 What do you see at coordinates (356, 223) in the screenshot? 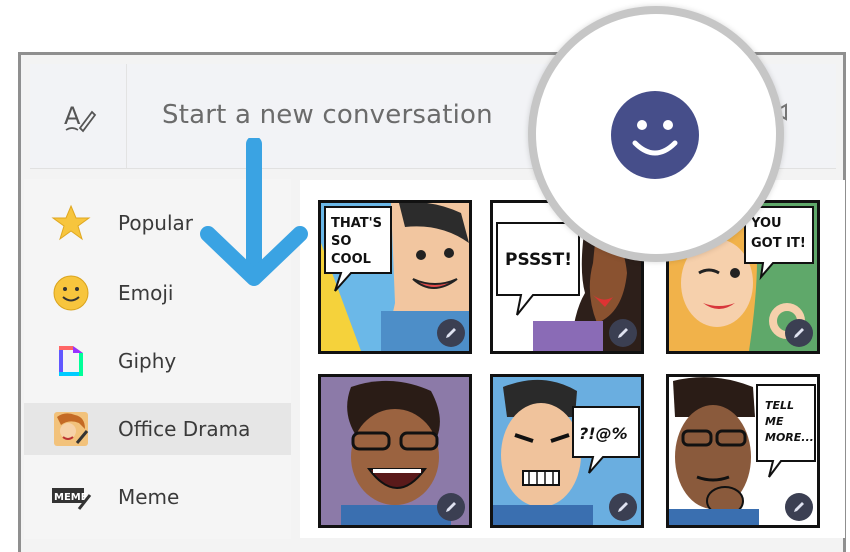
I see `sticker-caption-line: THAT'S` at bounding box center [356, 223].